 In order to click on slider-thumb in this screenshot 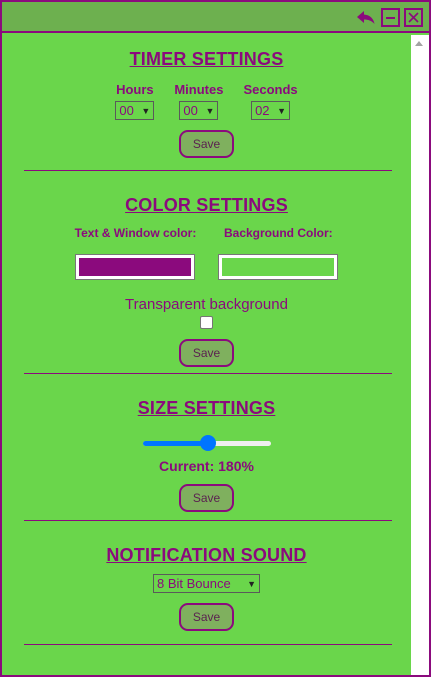, I will do `click(207, 443)`.